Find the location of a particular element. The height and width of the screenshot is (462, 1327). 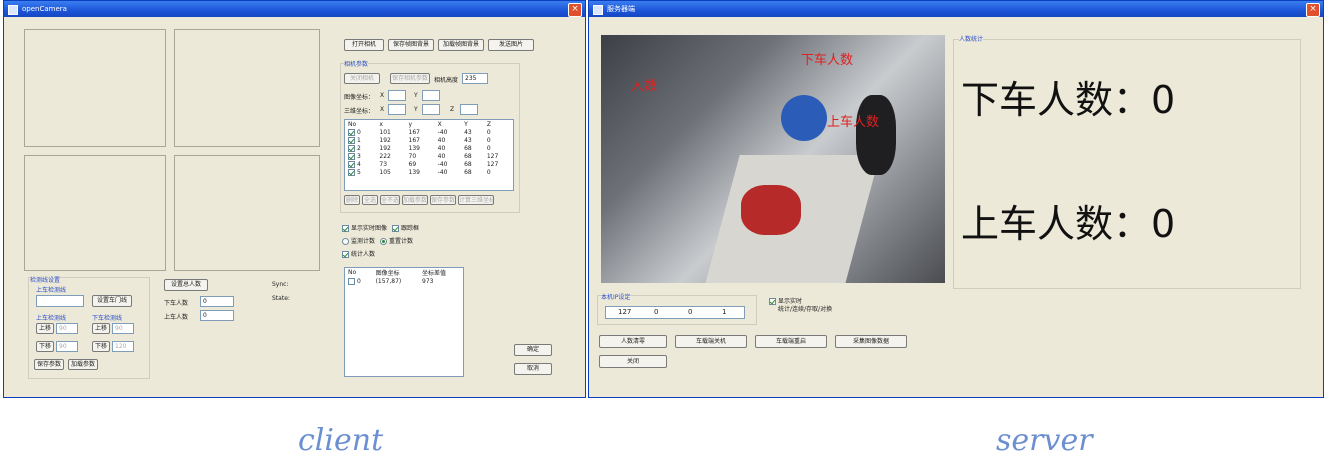

count-people-option: 统计人数 is located at coordinates (358, 253).